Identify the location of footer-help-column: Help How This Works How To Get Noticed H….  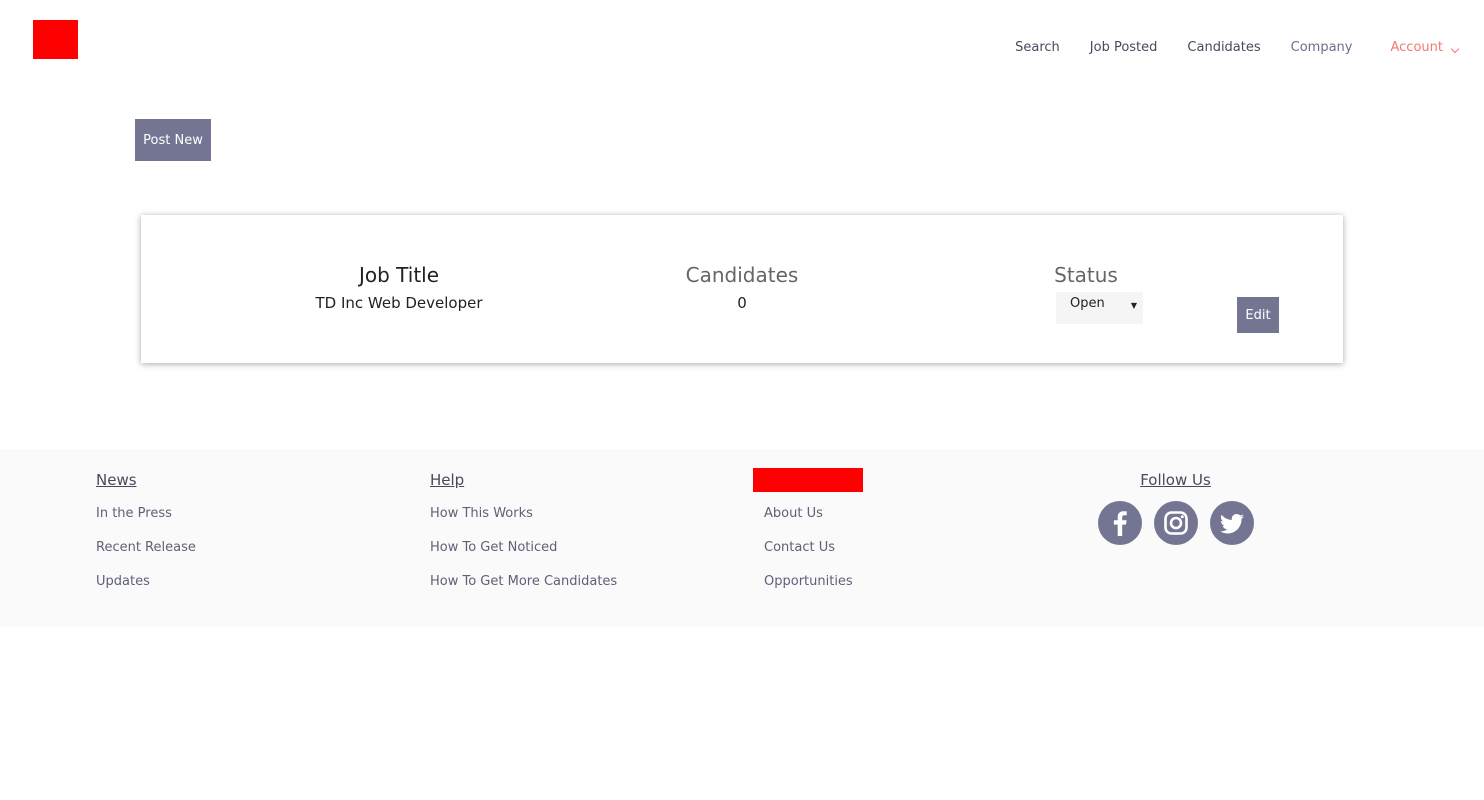
(523, 530).